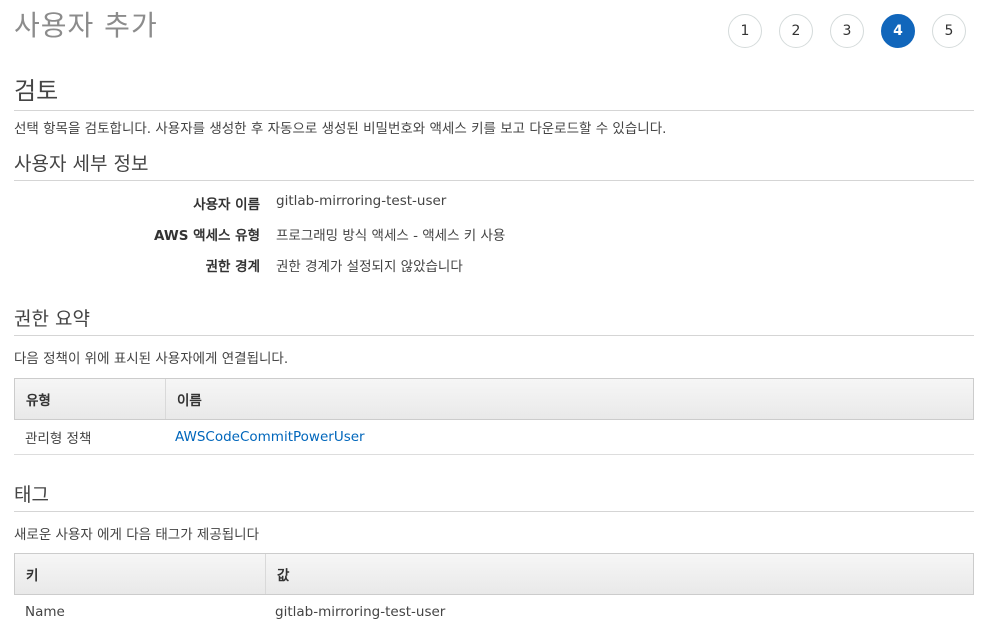  What do you see at coordinates (86, 25) in the screenshot?
I see `page-title: 사용자 추가` at bounding box center [86, 25].